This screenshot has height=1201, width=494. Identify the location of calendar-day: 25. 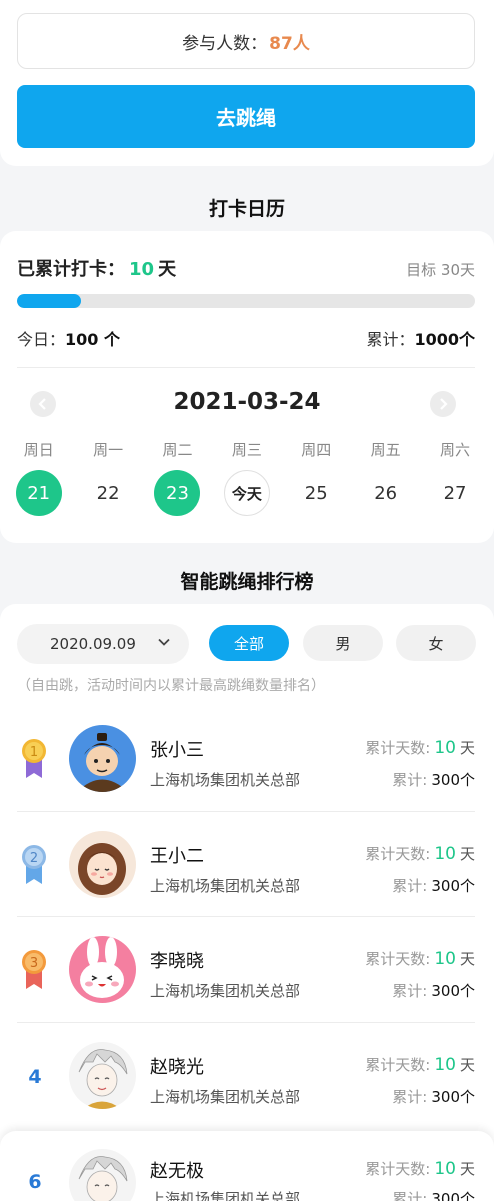
(316, 493).